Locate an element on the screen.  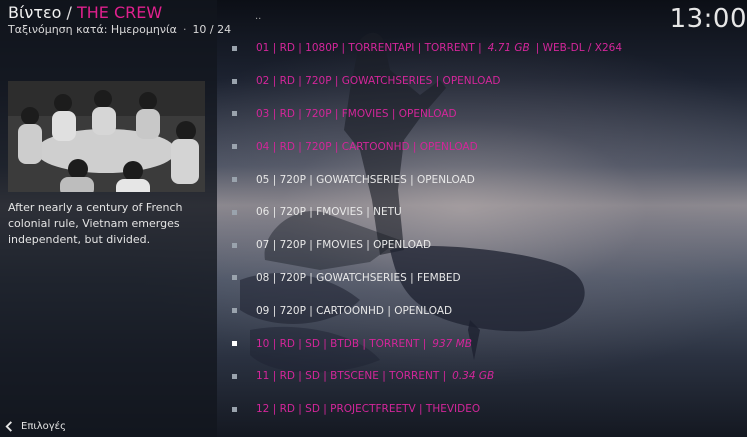
source-text: 12 | RD | SD | PROJECTFREETV | THEVIDEO is located at coordinates (368, 409).